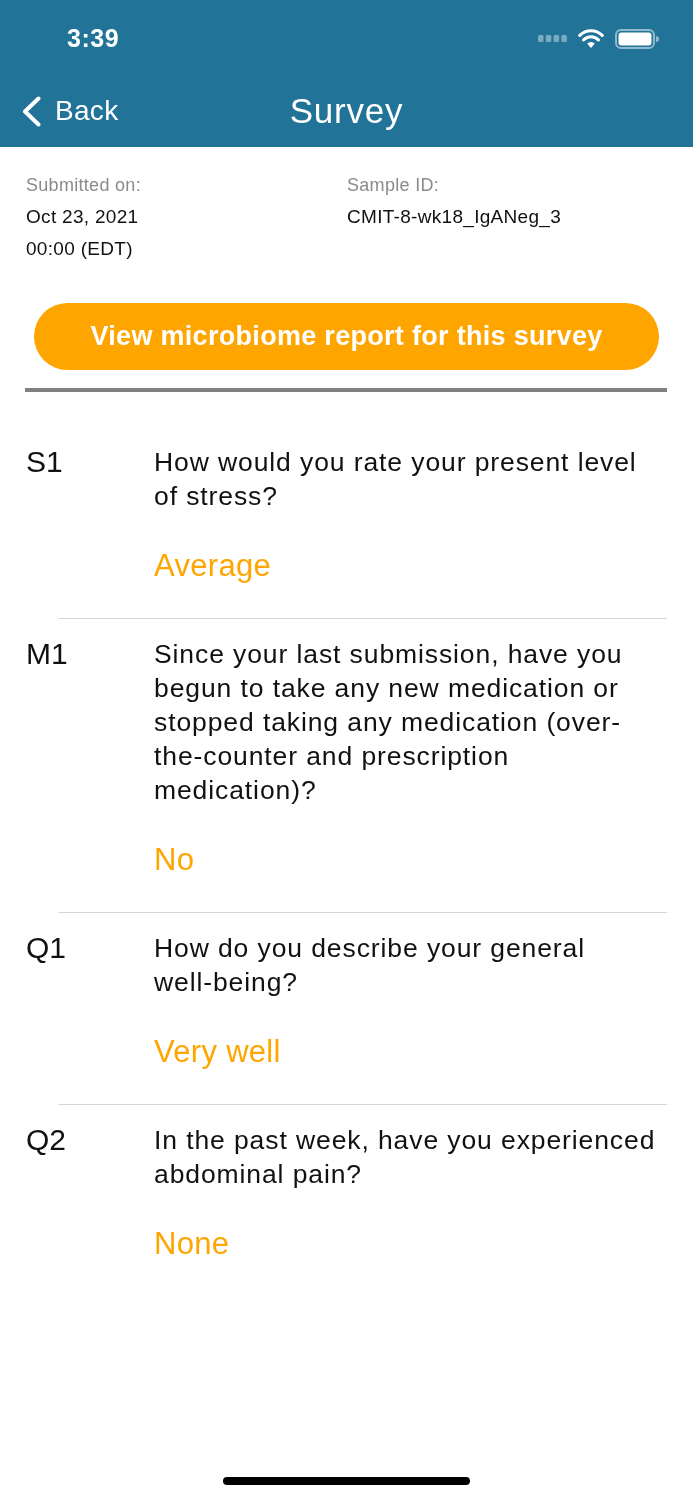 The image size is (693, 1500). Describe the element at coordinates (79, 249) in the screenshot. I see `field-value: 00:00 (EDT)` at that location.